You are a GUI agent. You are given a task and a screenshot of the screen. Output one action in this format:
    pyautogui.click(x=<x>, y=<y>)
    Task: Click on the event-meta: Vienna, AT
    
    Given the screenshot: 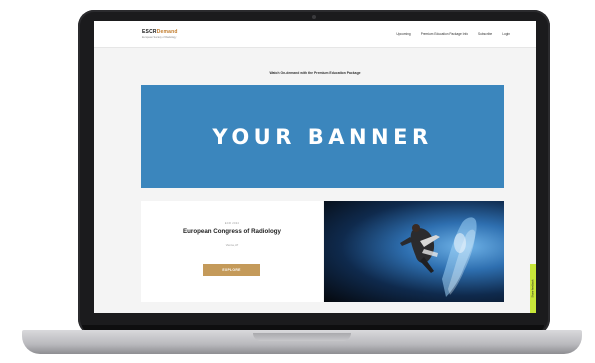 What is the action you would take?
    pyautogui.click(x=232, y=245)
    